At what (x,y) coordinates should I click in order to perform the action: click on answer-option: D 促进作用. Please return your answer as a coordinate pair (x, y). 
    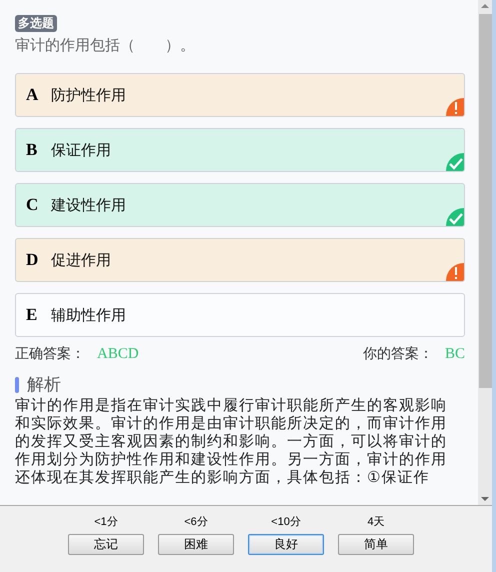
    Looking at the image, I should click on (240, 260).